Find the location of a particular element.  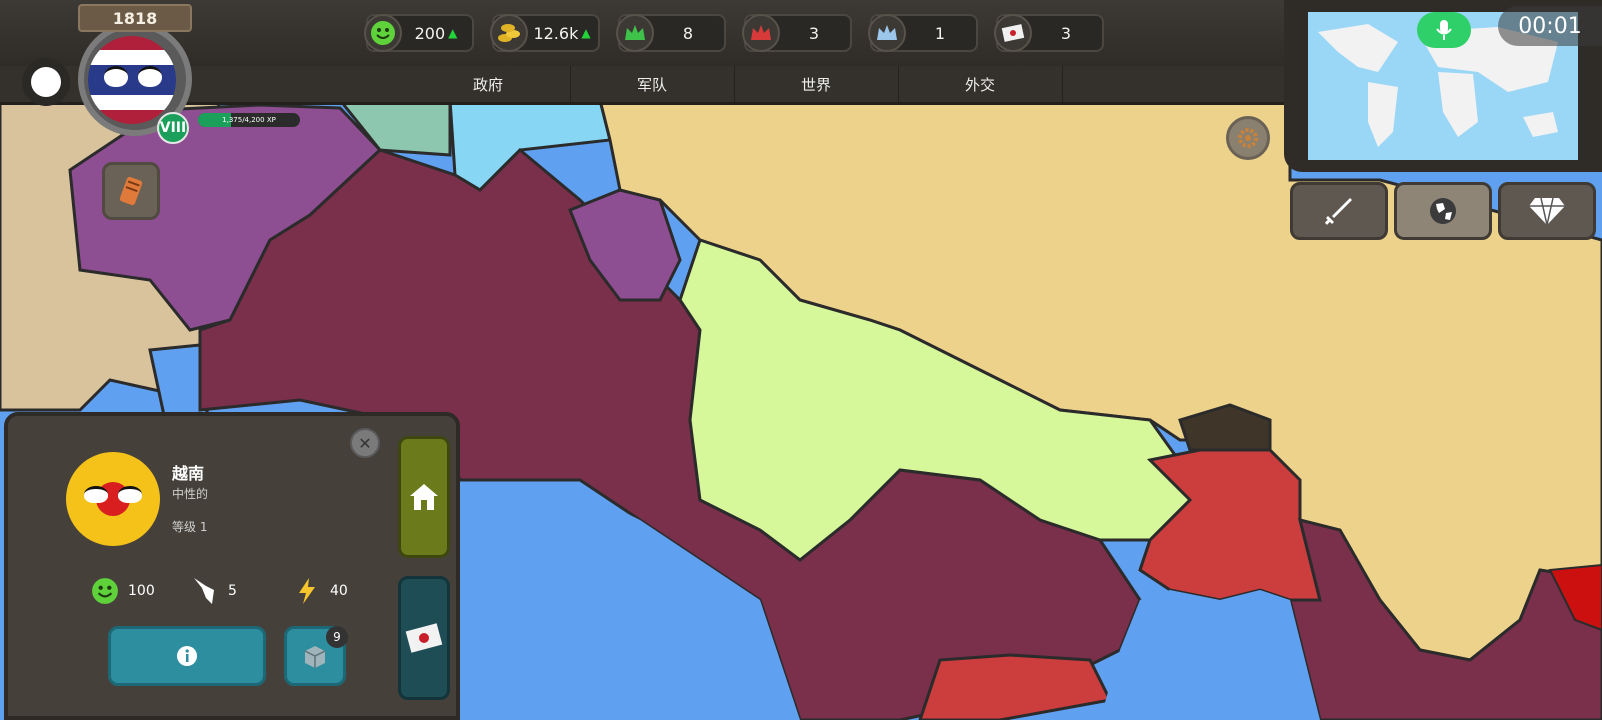

country-stance: 中性的 is located at coordinates (190, 494).